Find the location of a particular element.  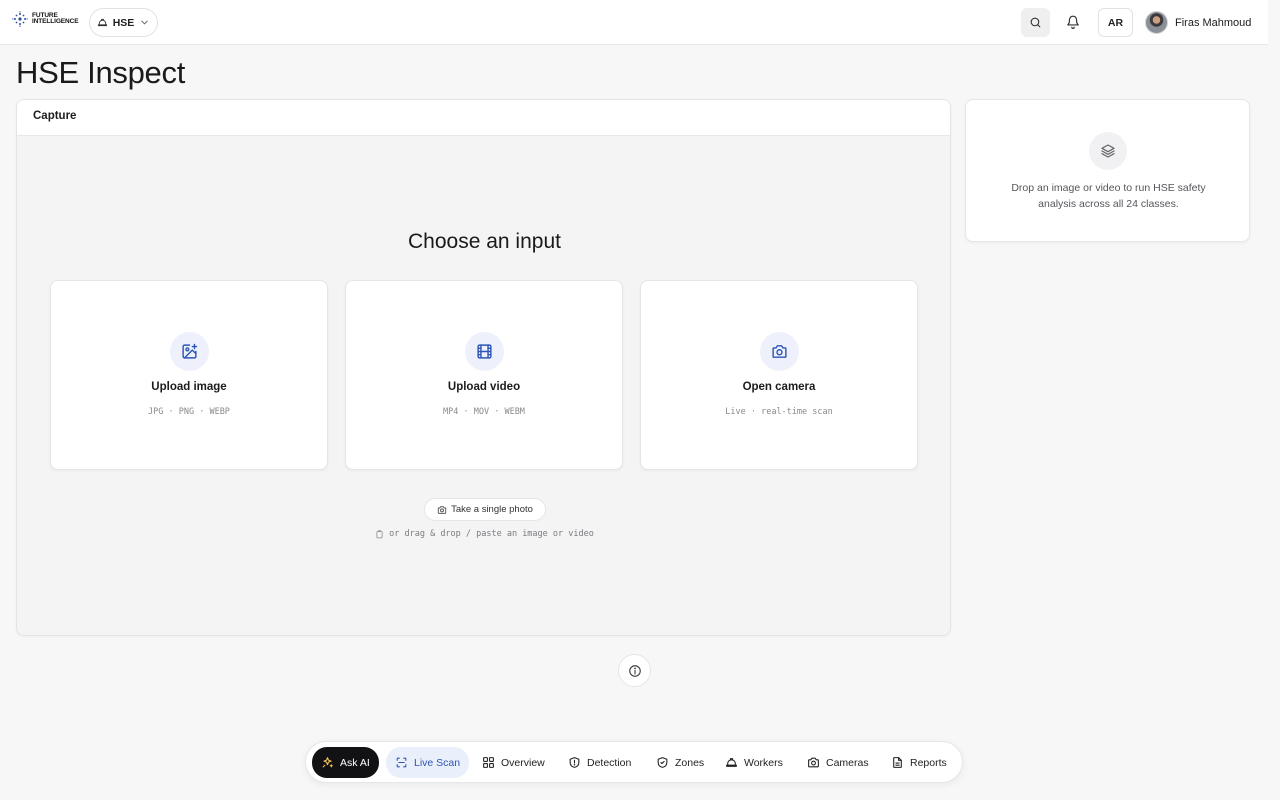

info-button is located at coordinates (634, 670).